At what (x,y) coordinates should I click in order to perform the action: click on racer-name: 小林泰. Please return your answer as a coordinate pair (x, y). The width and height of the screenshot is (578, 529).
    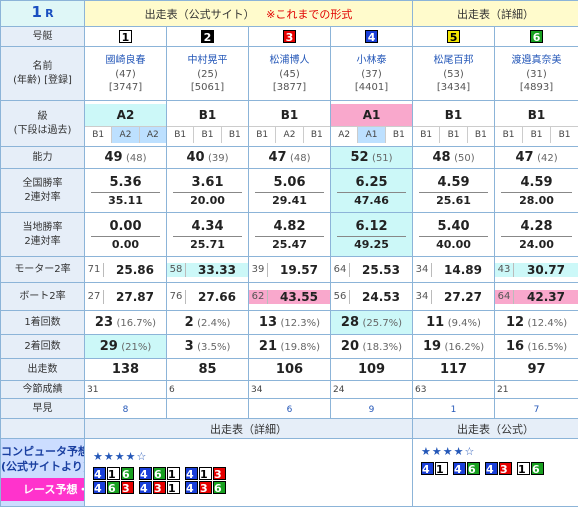
    Looking at the image, I should click on (372, 61).